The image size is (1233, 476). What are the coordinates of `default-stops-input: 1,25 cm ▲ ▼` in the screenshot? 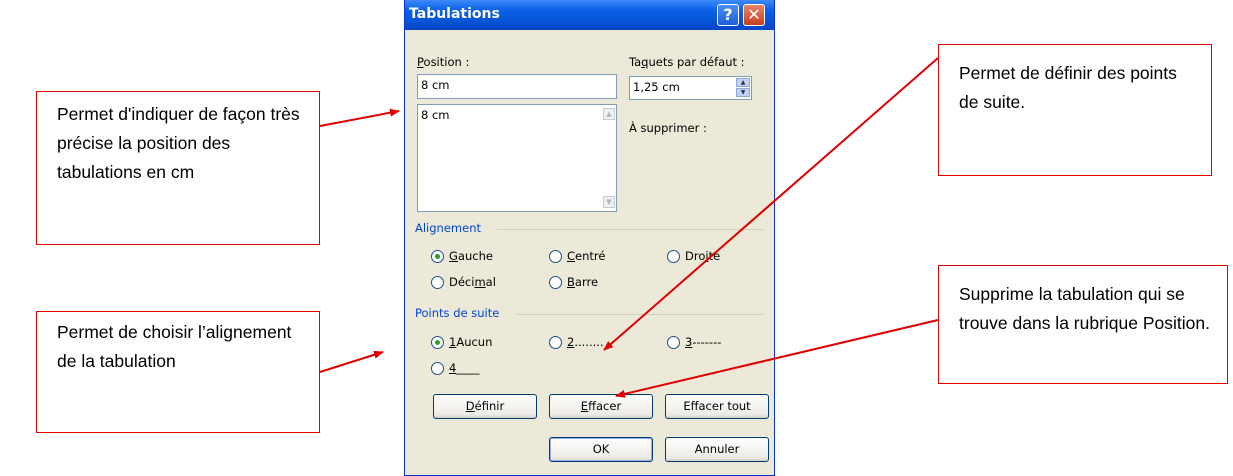 It's located at (690, 88).